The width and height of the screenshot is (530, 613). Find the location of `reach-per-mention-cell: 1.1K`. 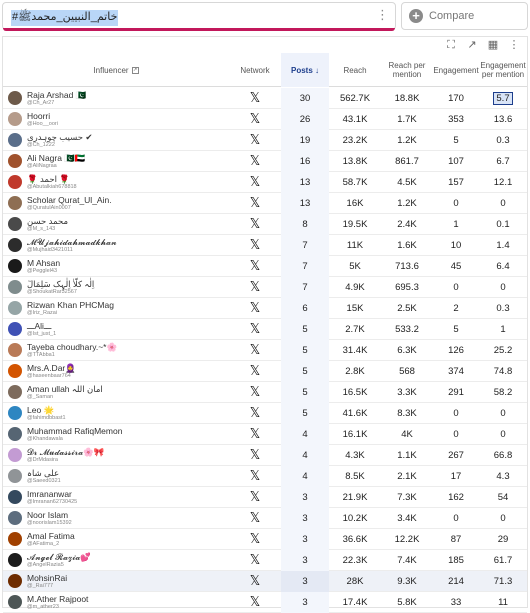

reach-per-mention-cell: 1.1K is located at coordinates (407, 455).